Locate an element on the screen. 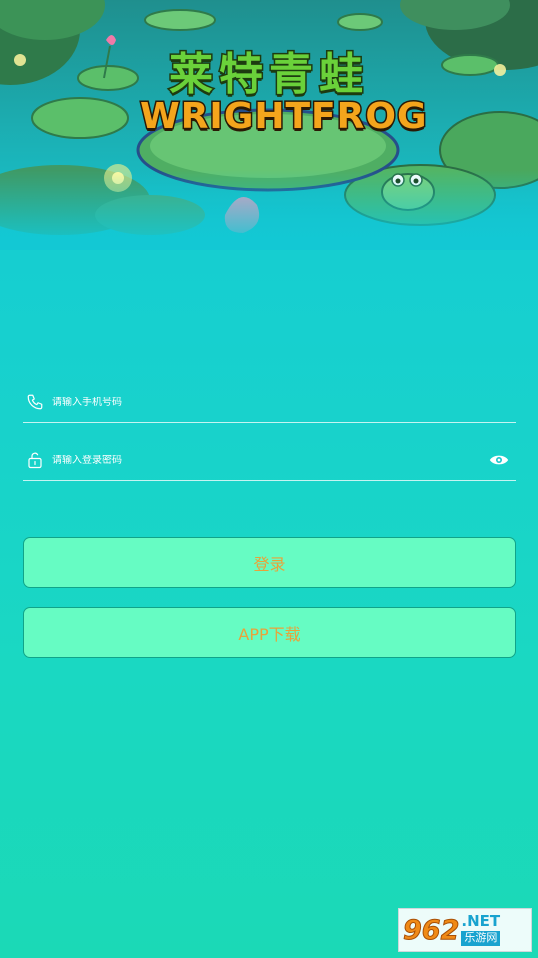 This screenshot has height=958, width=538. password-field is located at coordinates (269, 460).